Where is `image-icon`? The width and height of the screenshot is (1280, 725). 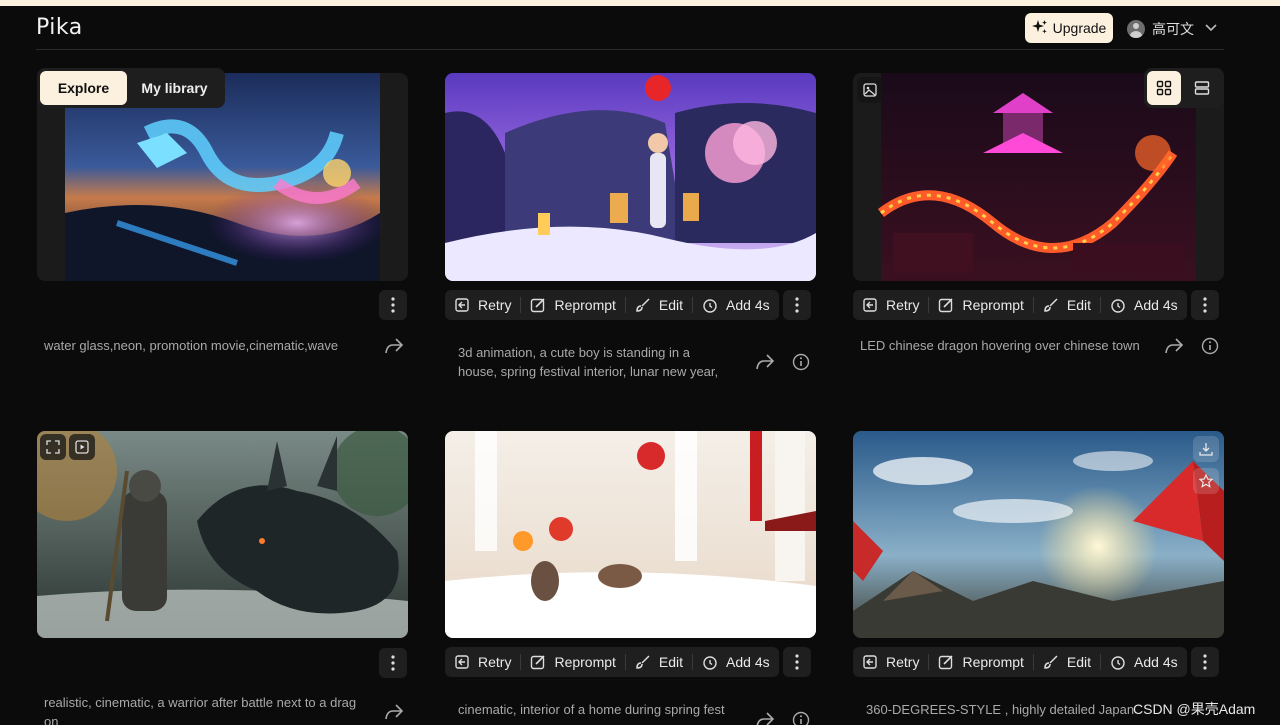
image-icon is located at coordinates (870, 90).